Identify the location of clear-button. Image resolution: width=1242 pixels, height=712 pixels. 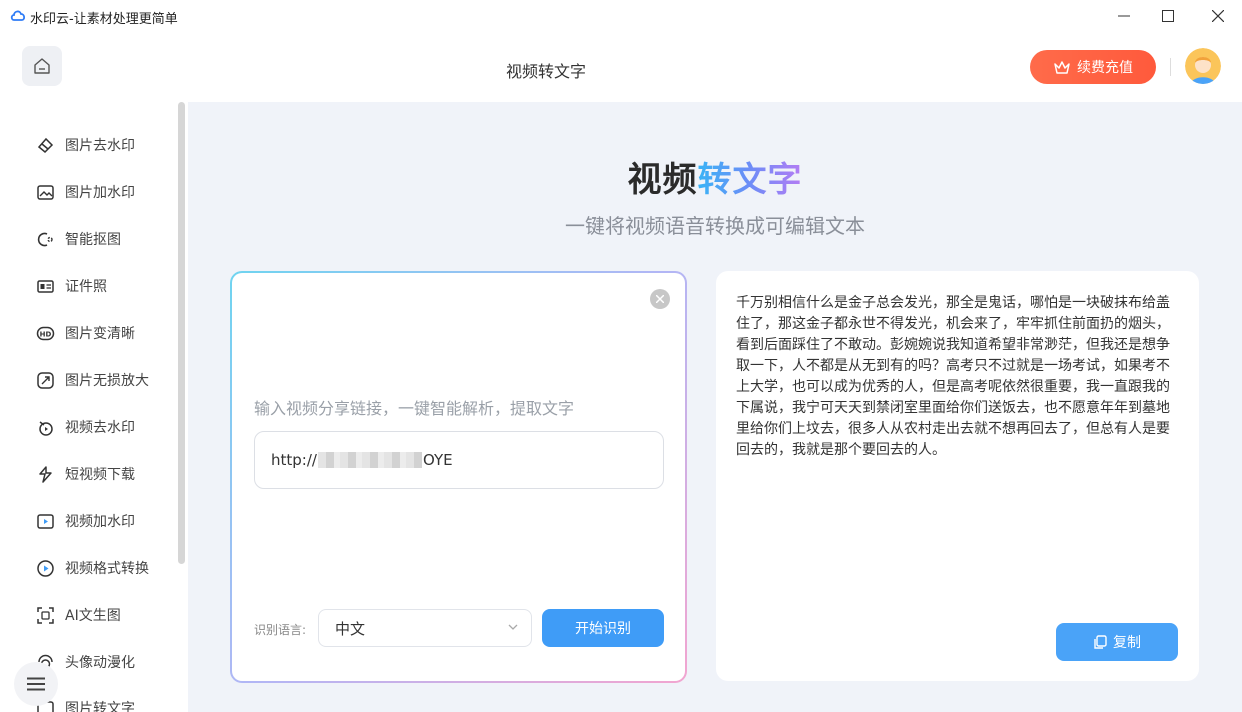
(660, 299).